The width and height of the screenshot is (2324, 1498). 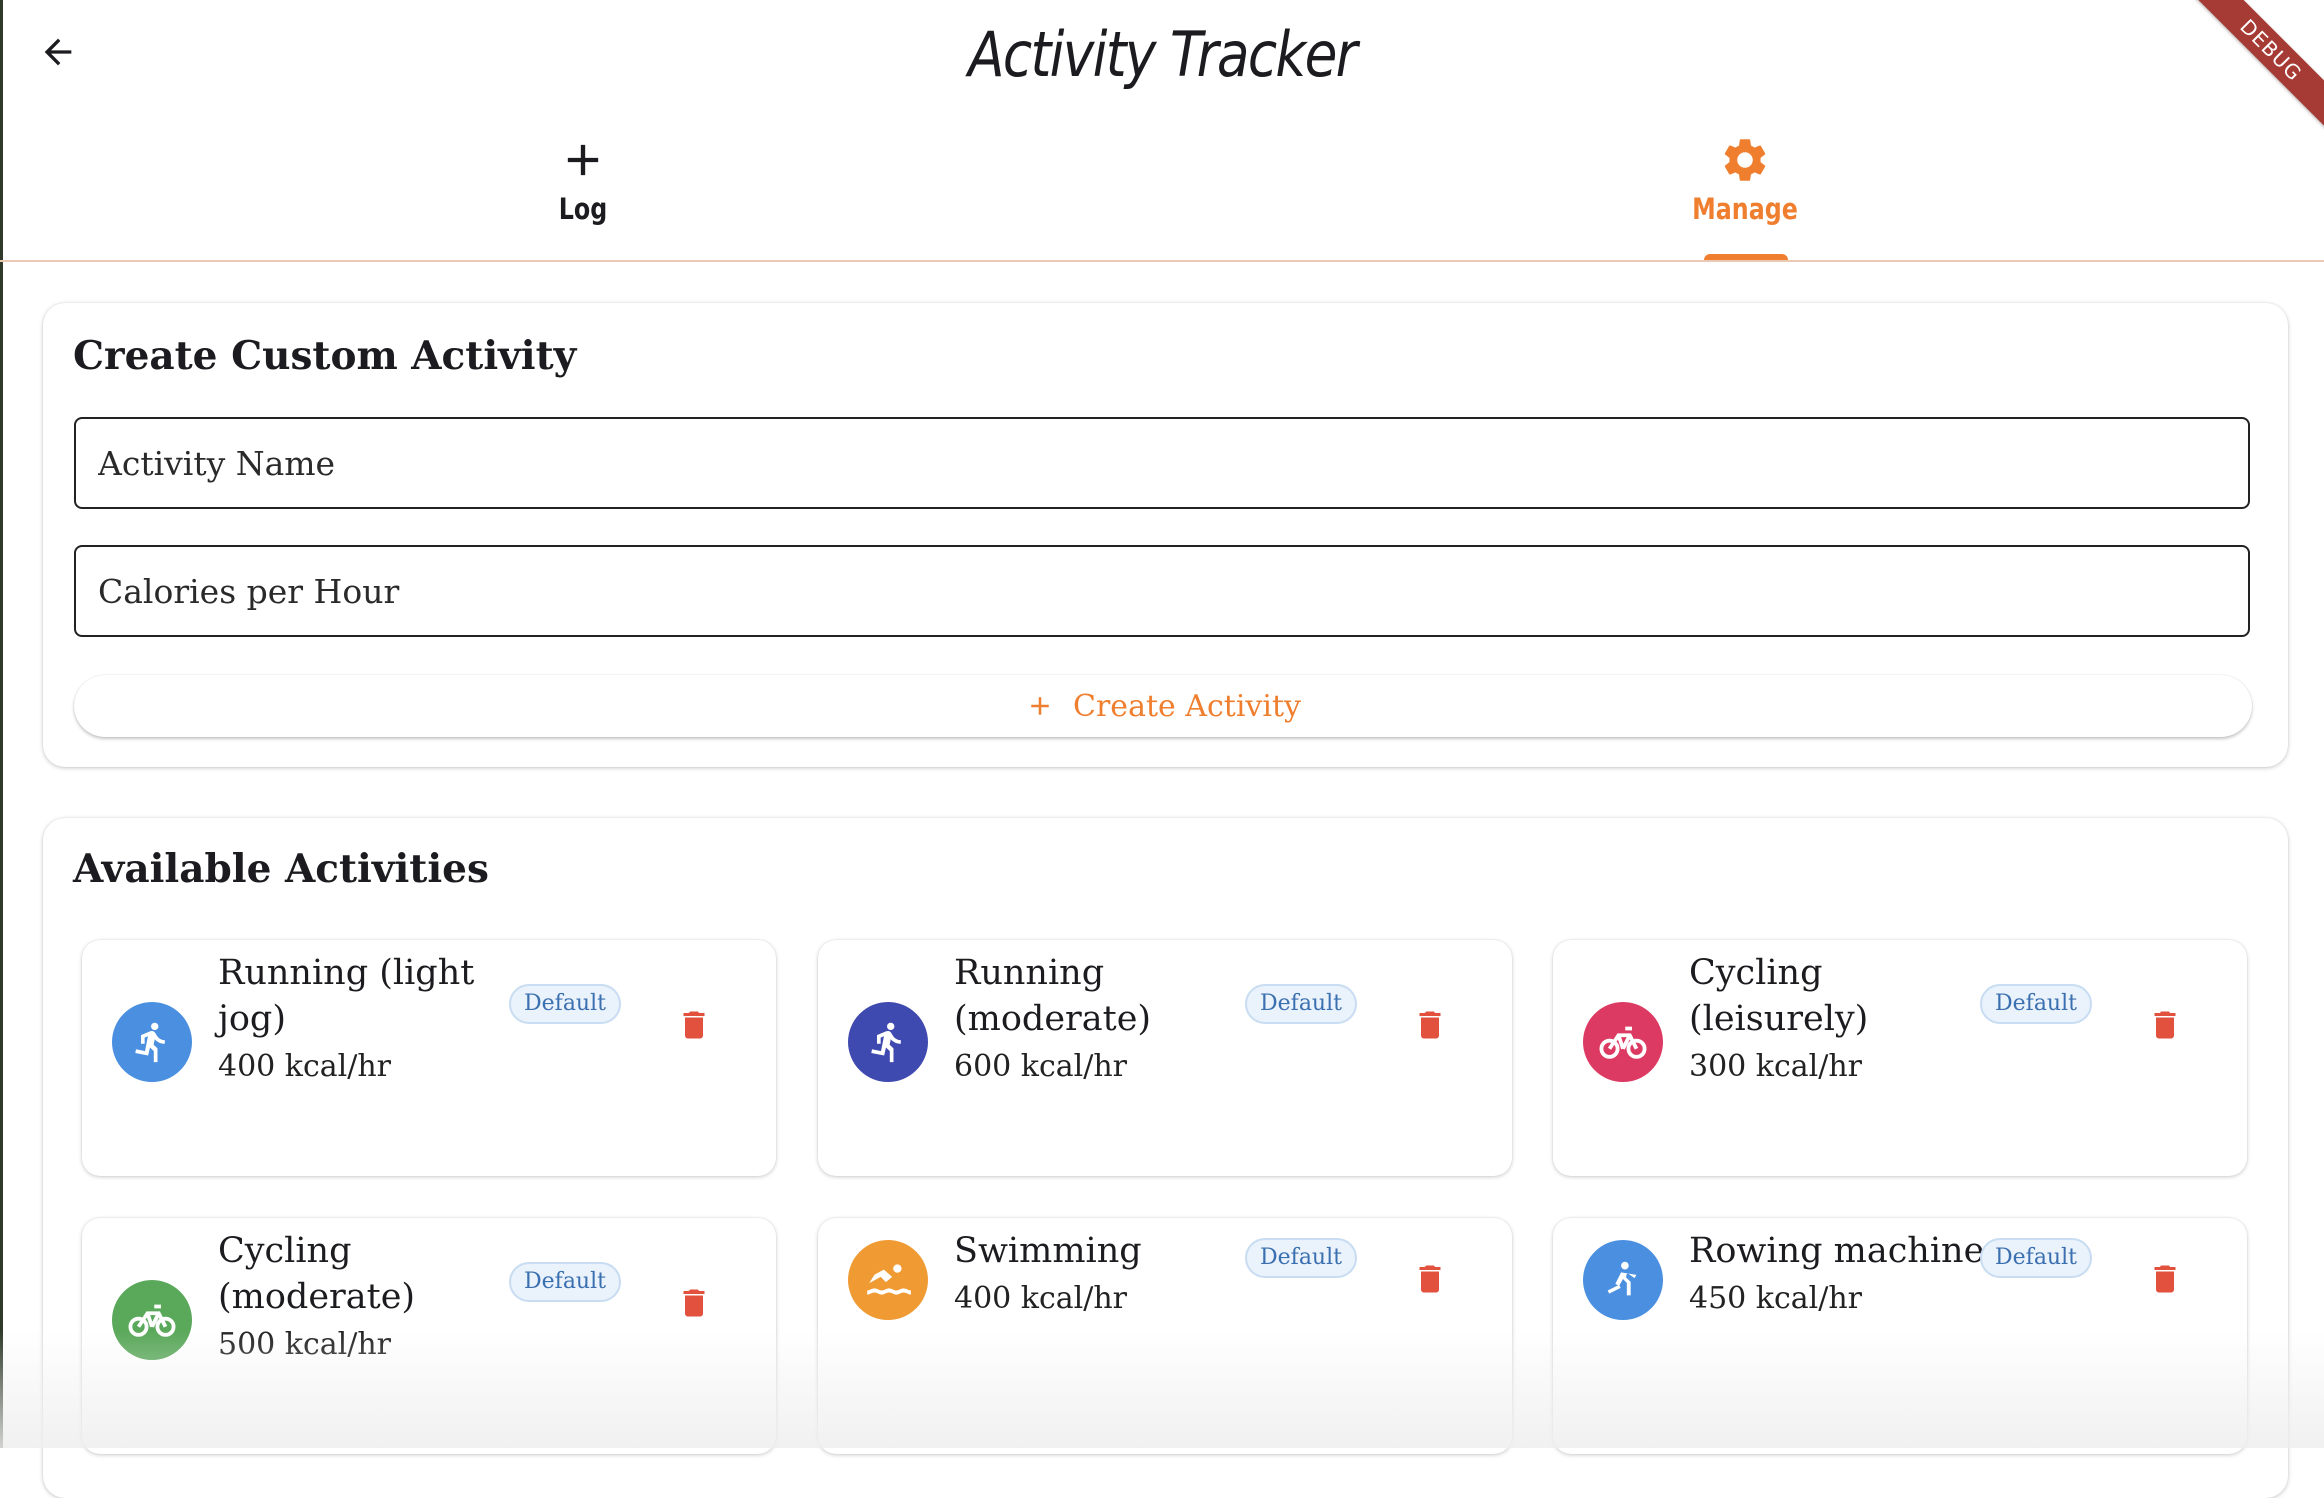 I want to click on activity-tile: Swimming 400 kcal/hr Default, so click(x=1165, y=1336).